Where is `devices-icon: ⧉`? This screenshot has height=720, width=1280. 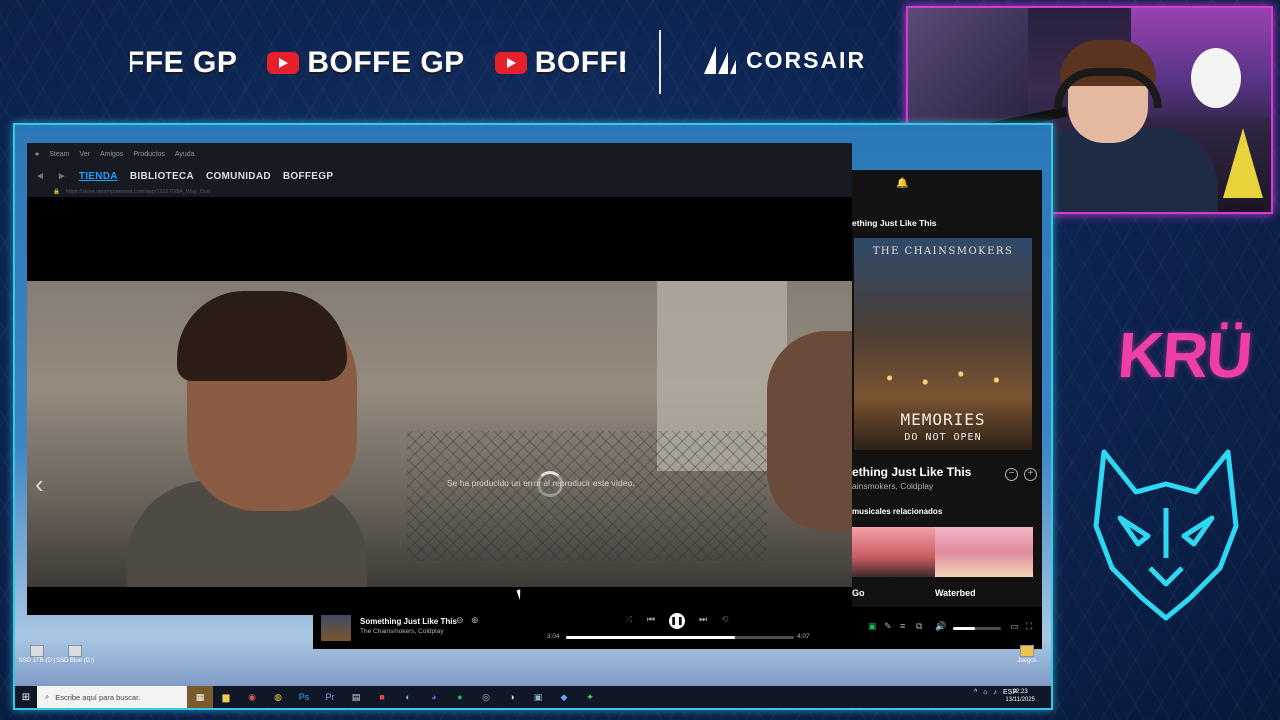
devices-icon: ⧉ is located at coordinates (919, 626).